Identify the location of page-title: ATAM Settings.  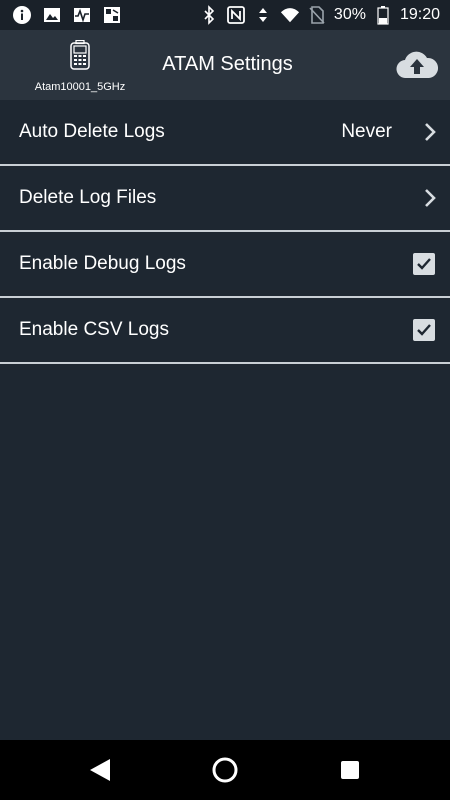
(227, 64).